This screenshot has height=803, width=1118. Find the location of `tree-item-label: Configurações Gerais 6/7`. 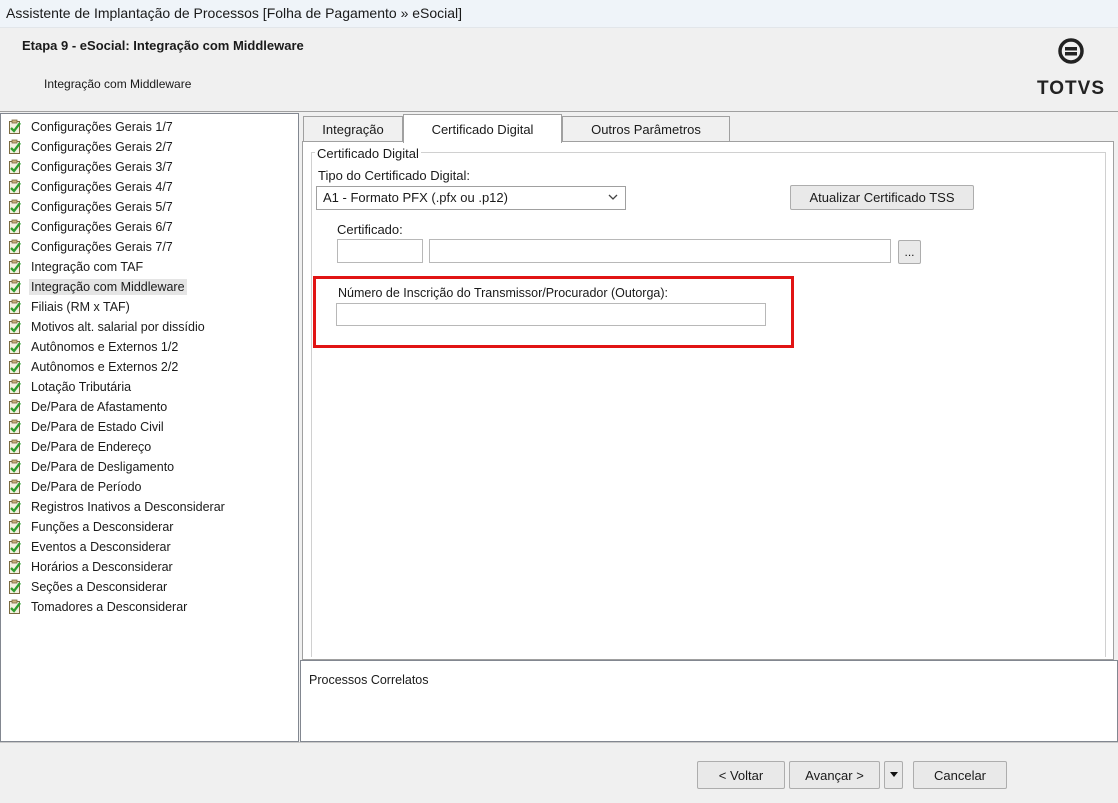

tree-item-label: Configurações Gerais 6/7 is located at coordinates (102, 226).